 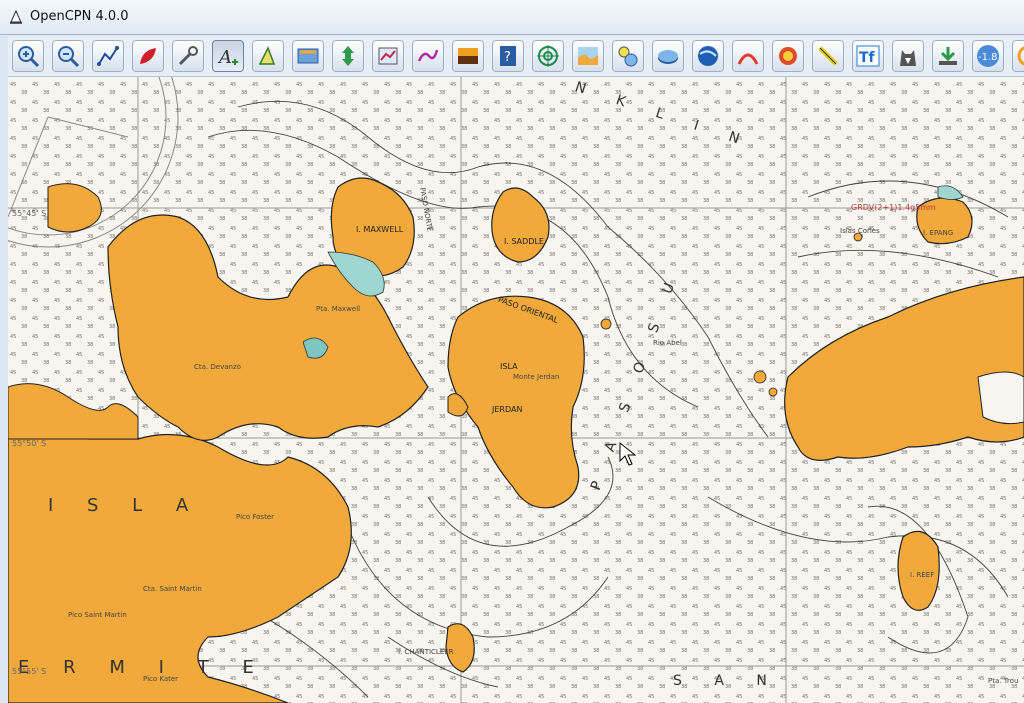 I want to click on label-cta-saint-martin: Cta. Saint Martin, so click(x=172, y=589).